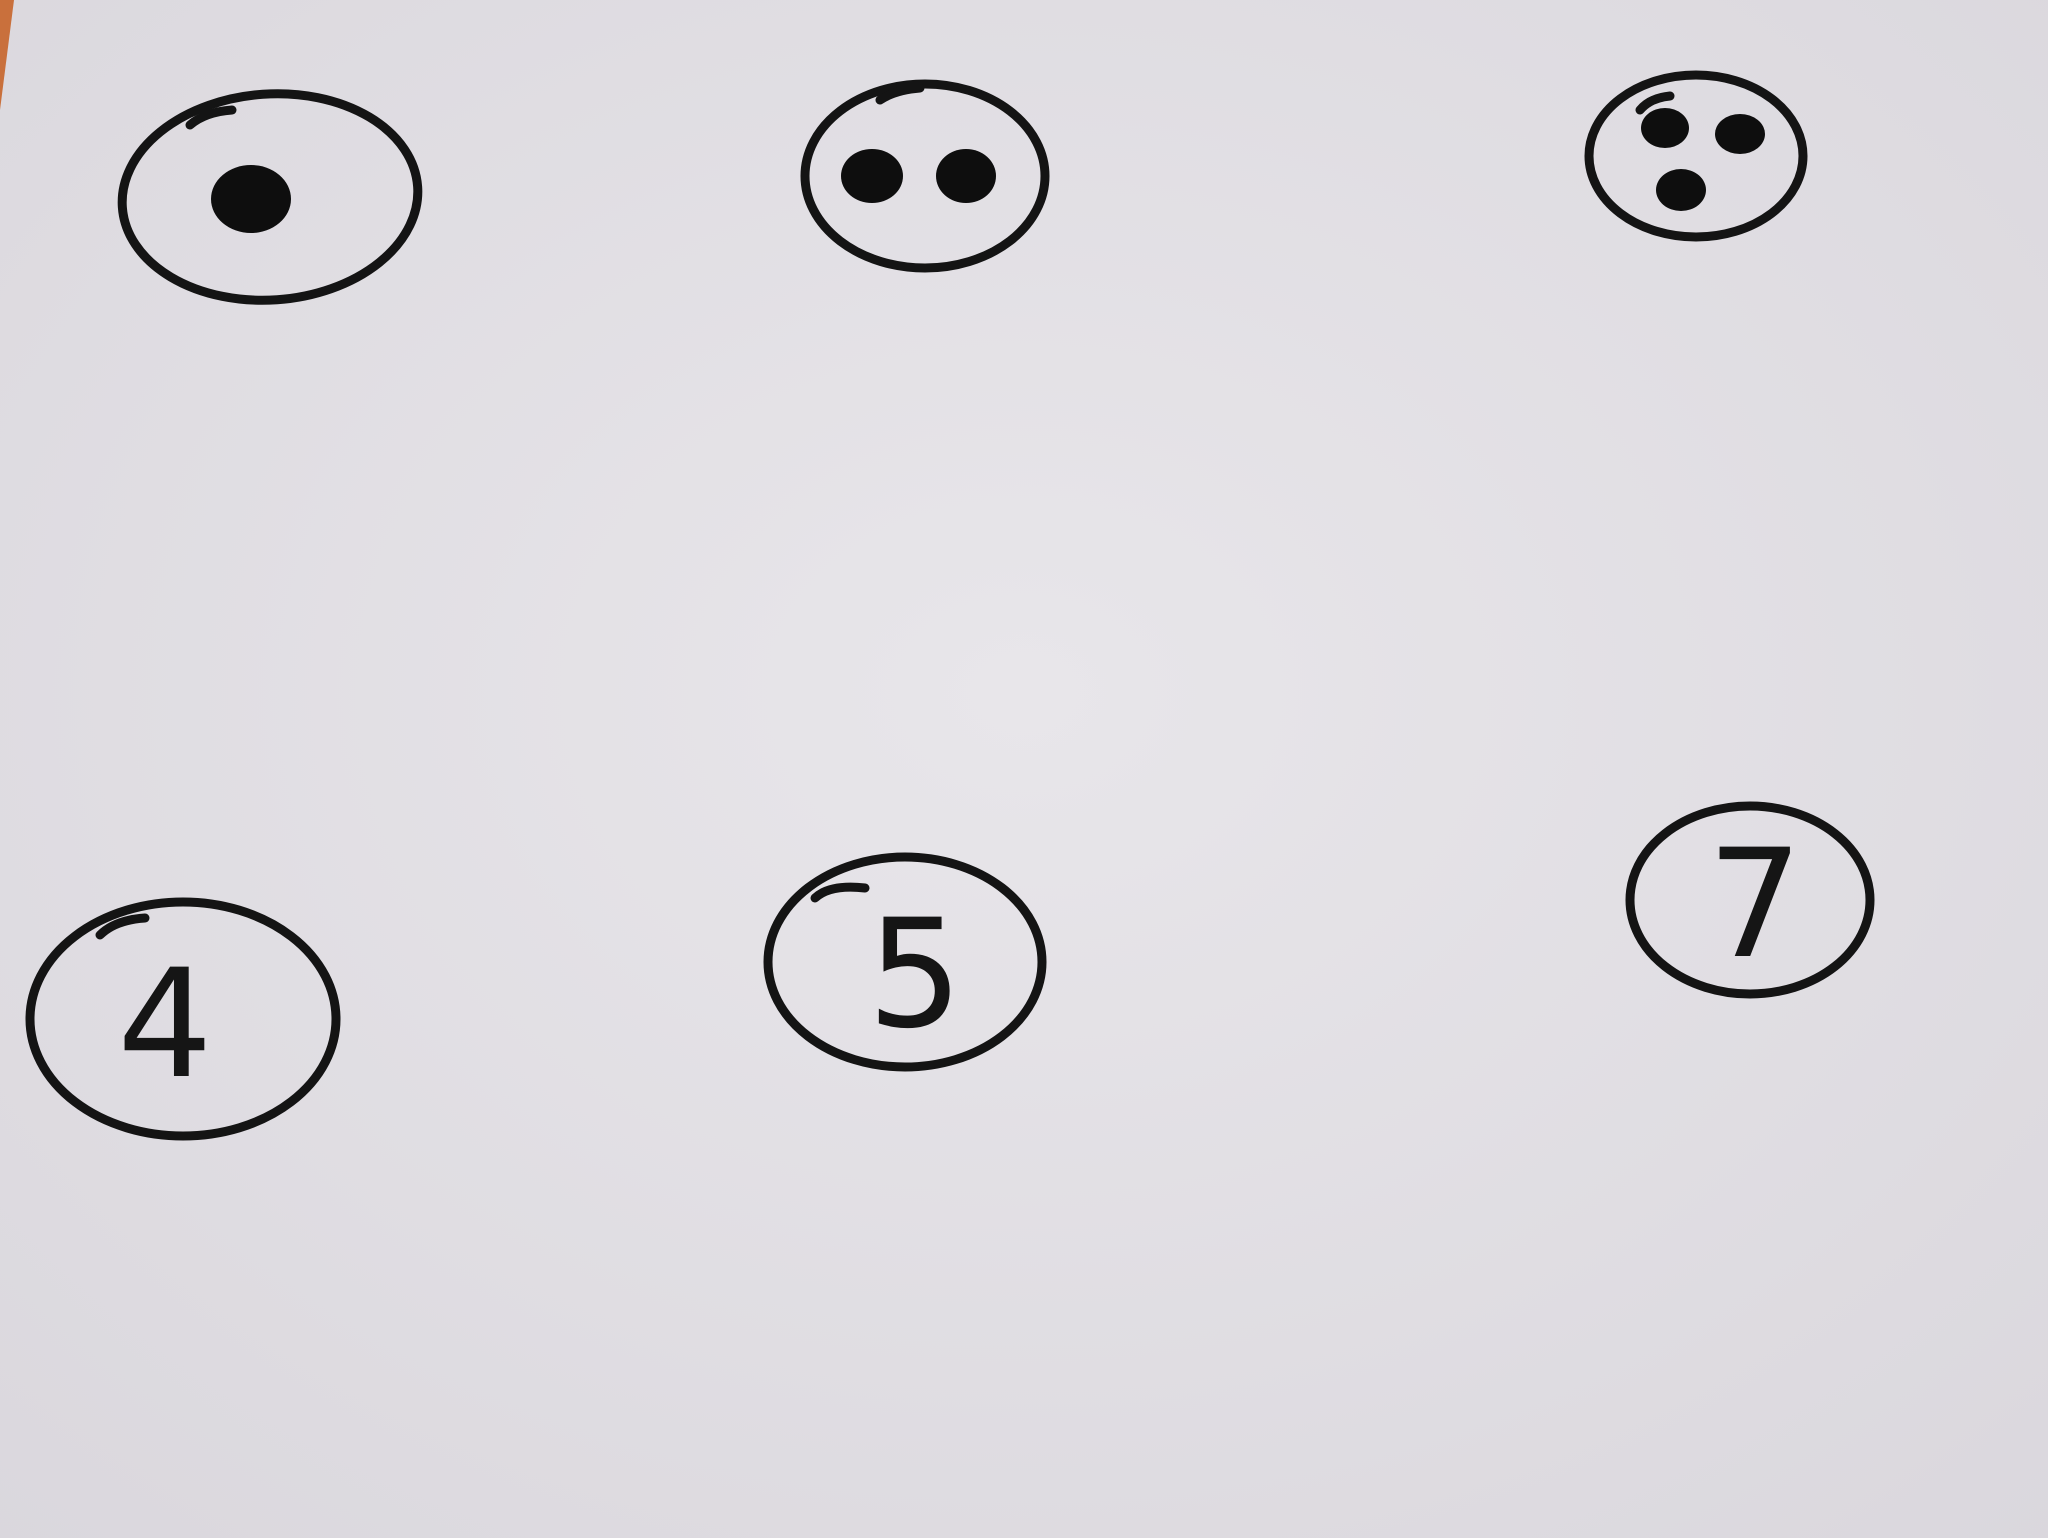 The height and width of the screenshot is (1538, 2048). I want to click on number-label: 5, so click(914, 975).